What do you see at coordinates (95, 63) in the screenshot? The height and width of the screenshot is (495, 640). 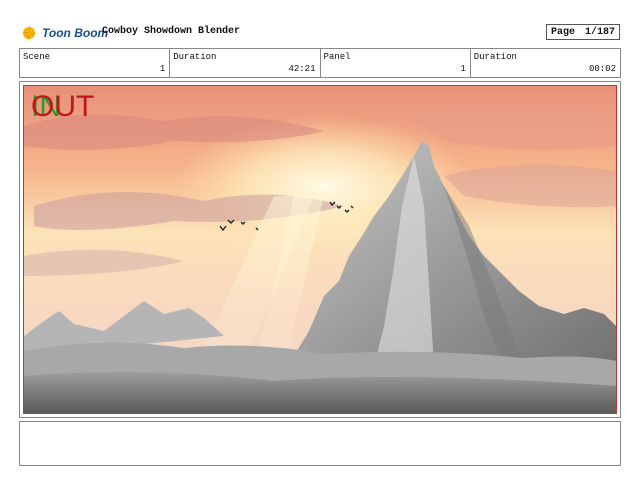 I see `scene-cell: Scene 1` at bounding box center [95, 63].